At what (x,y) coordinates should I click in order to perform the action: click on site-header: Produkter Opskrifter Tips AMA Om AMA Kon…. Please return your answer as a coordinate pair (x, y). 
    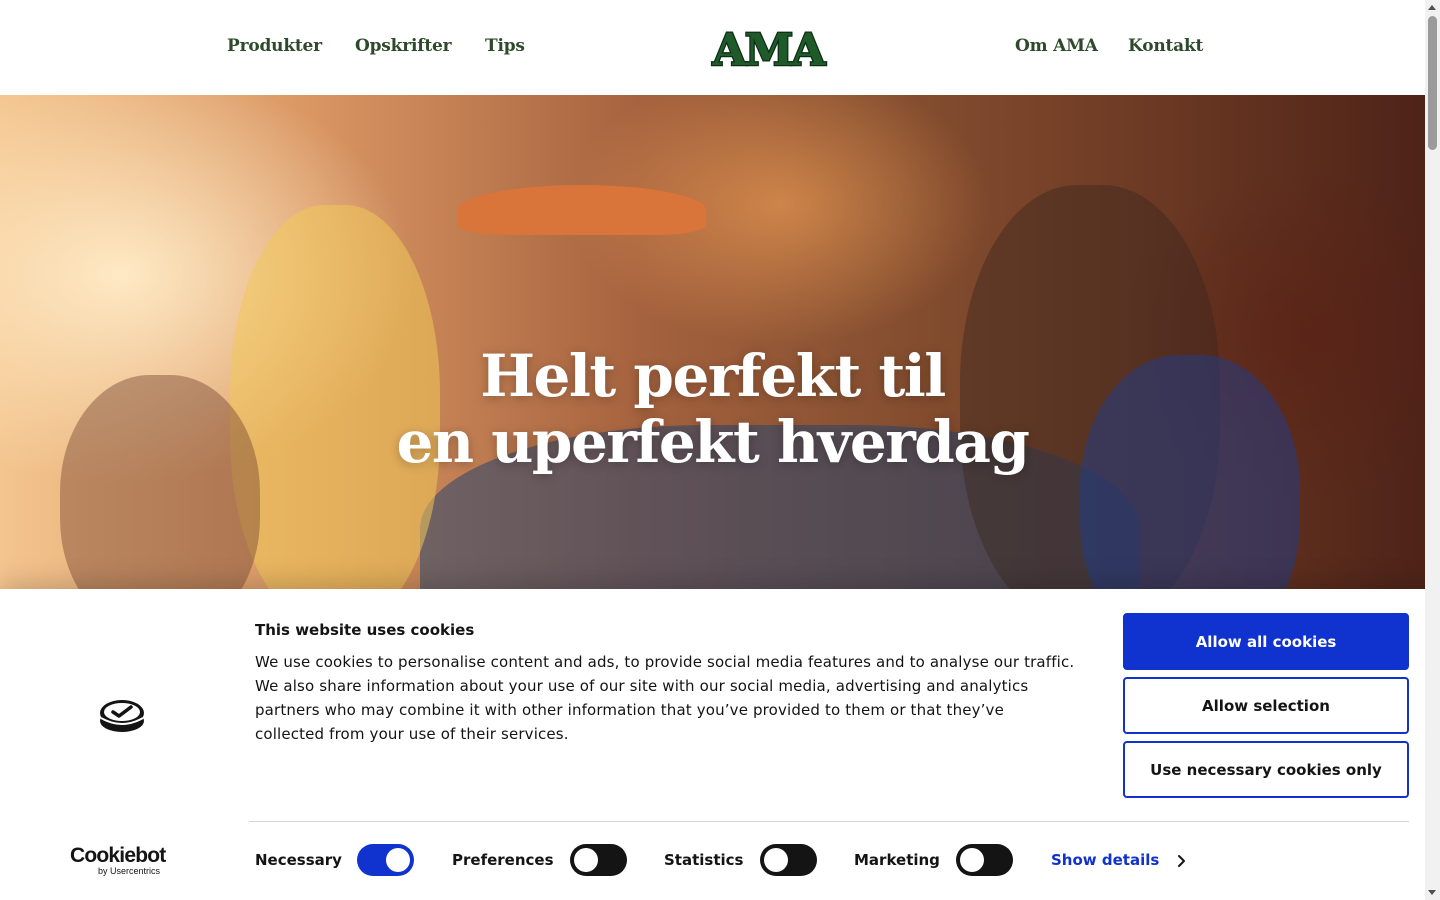
    Looking at the image, I should click on (712, 47).